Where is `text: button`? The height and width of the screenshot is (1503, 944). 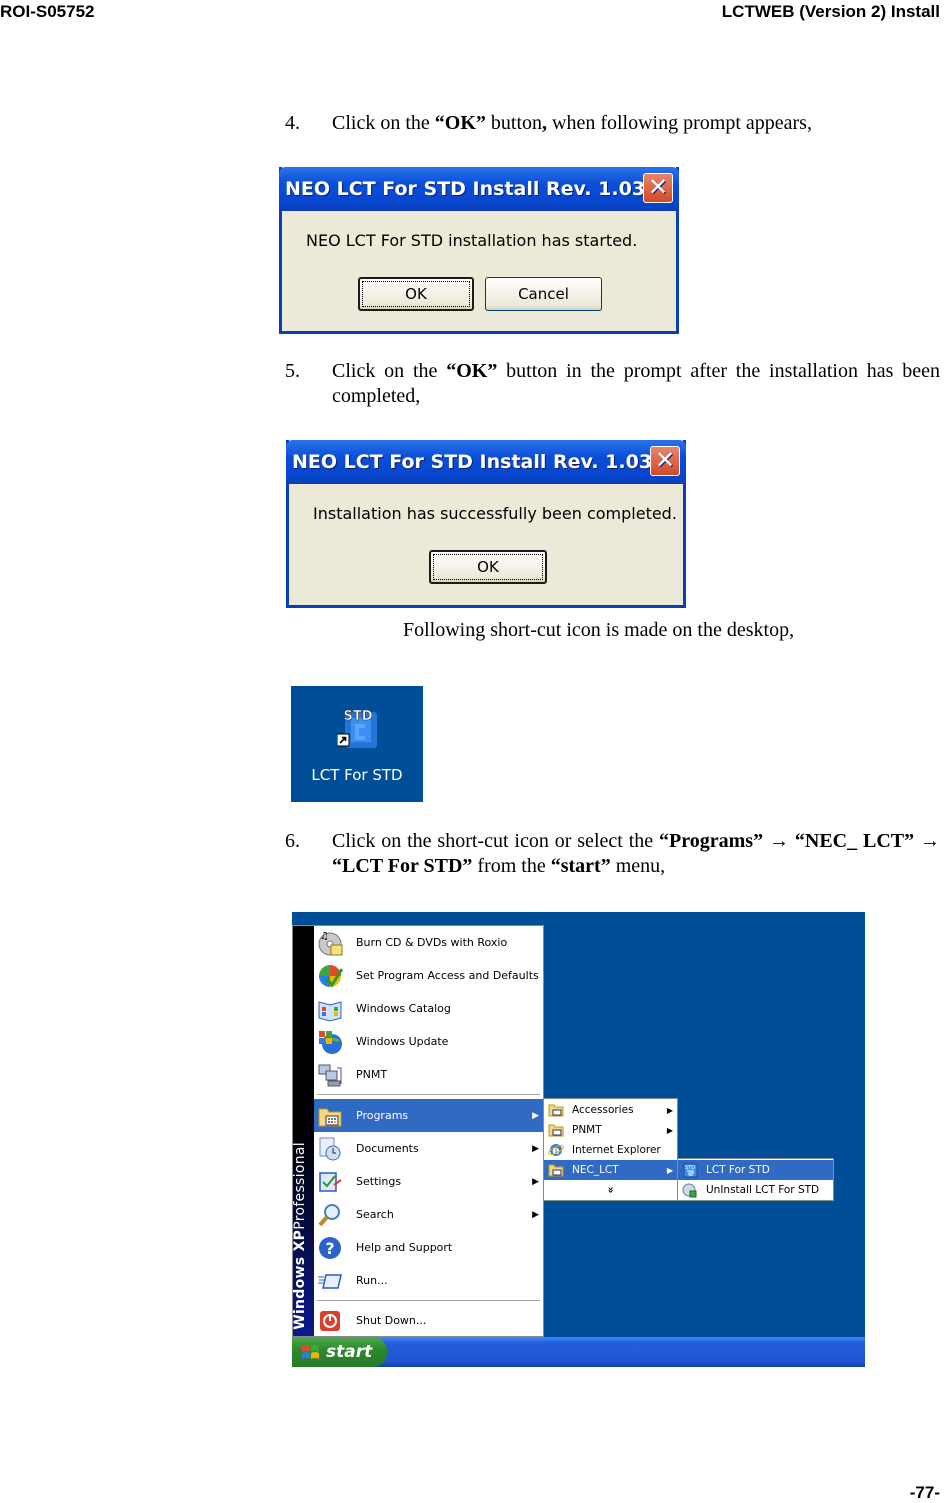
text: button is located at coordinates (514, 123).